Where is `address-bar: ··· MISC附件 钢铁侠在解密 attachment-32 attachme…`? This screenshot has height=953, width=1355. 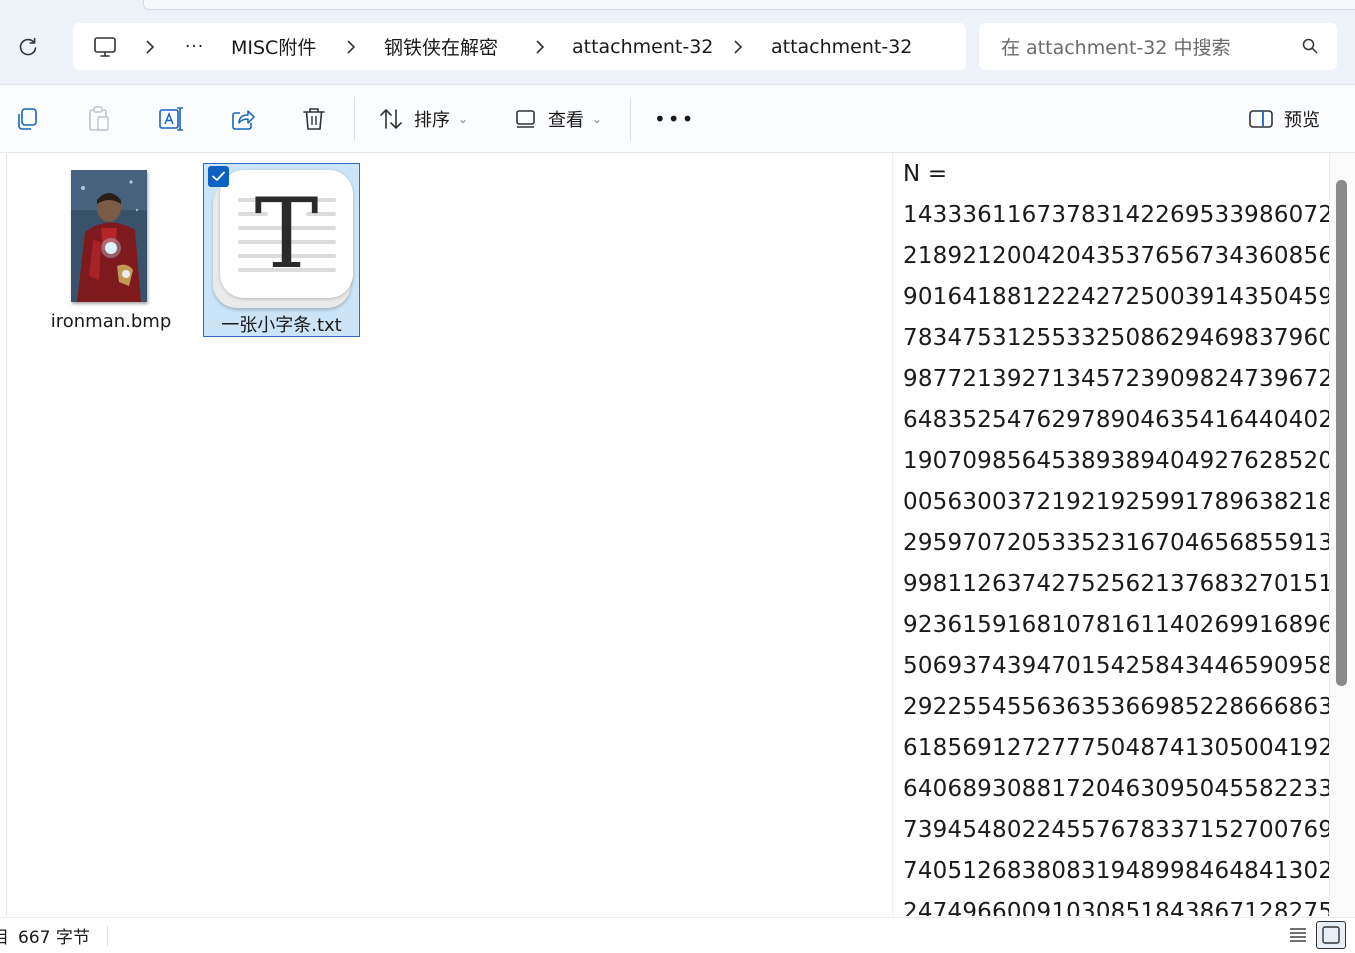
address-bar: ··· MISC附件 钢铁侠在解密 attachment-32 attachme… is located at coordinates (519, 46).